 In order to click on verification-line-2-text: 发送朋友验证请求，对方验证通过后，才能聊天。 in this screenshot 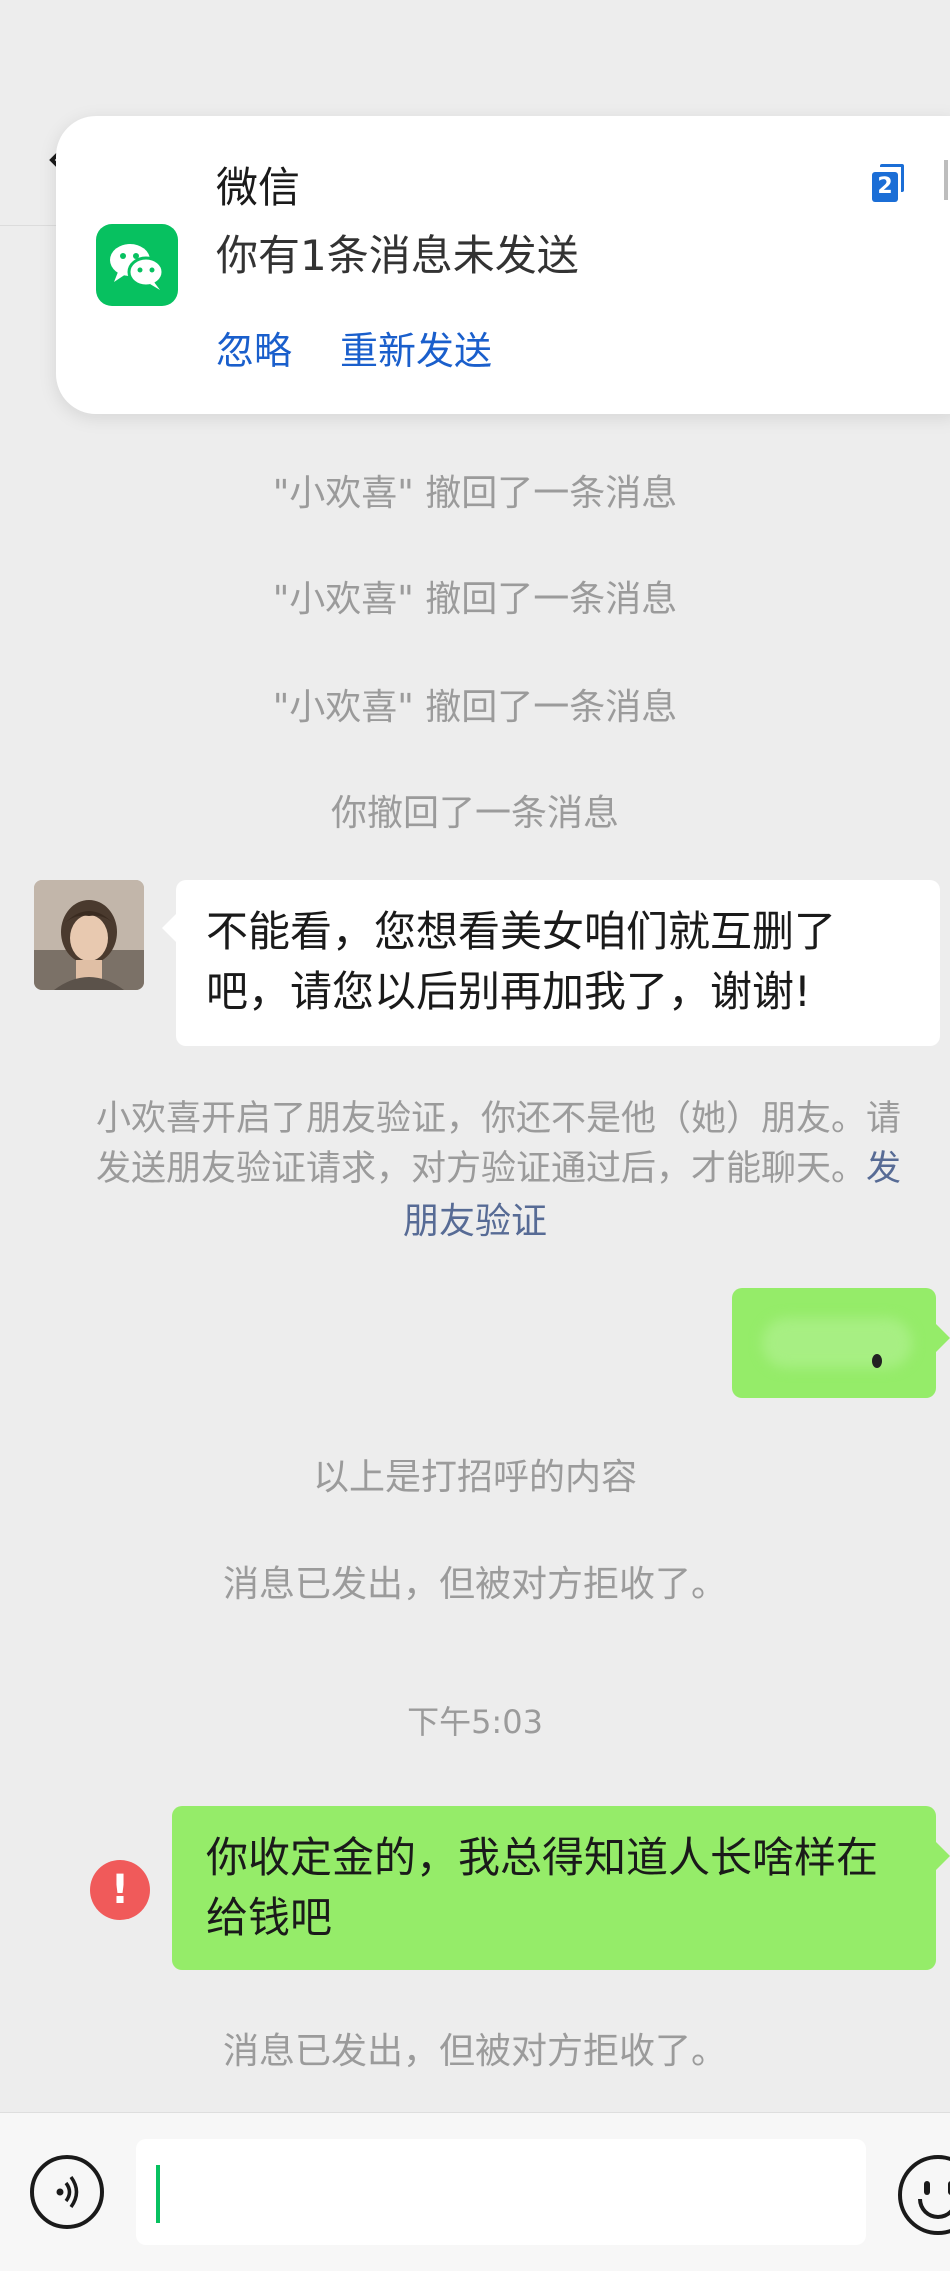, I will do `click(481, 1169)`.